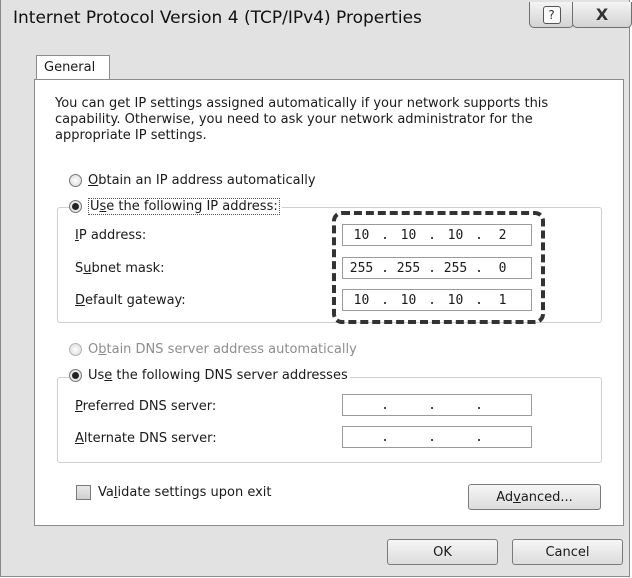 The width and height of the screenshot is (632, 578). What do you see at coordinates (567, 552) in the screenshot?
I see `cancel-button: Cancel` at bounding box center [567, 552].